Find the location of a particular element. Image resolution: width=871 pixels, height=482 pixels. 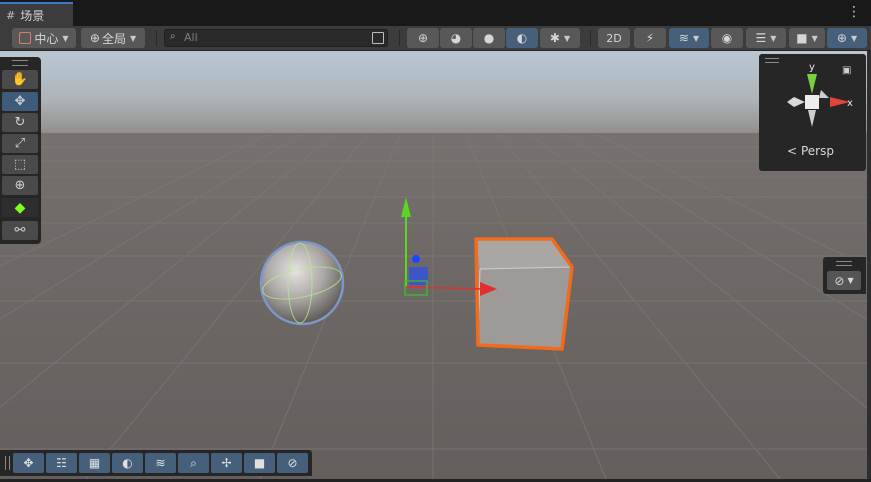

move-tool-button: ✥ is located at coordinates (20, 101).